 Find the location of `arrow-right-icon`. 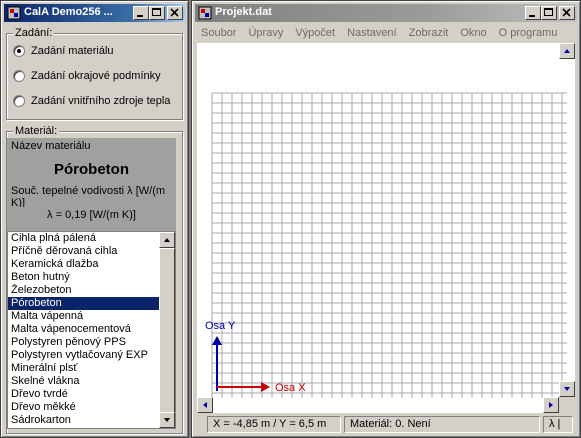

arrow-right-icon is located at coordinates (551, 405).